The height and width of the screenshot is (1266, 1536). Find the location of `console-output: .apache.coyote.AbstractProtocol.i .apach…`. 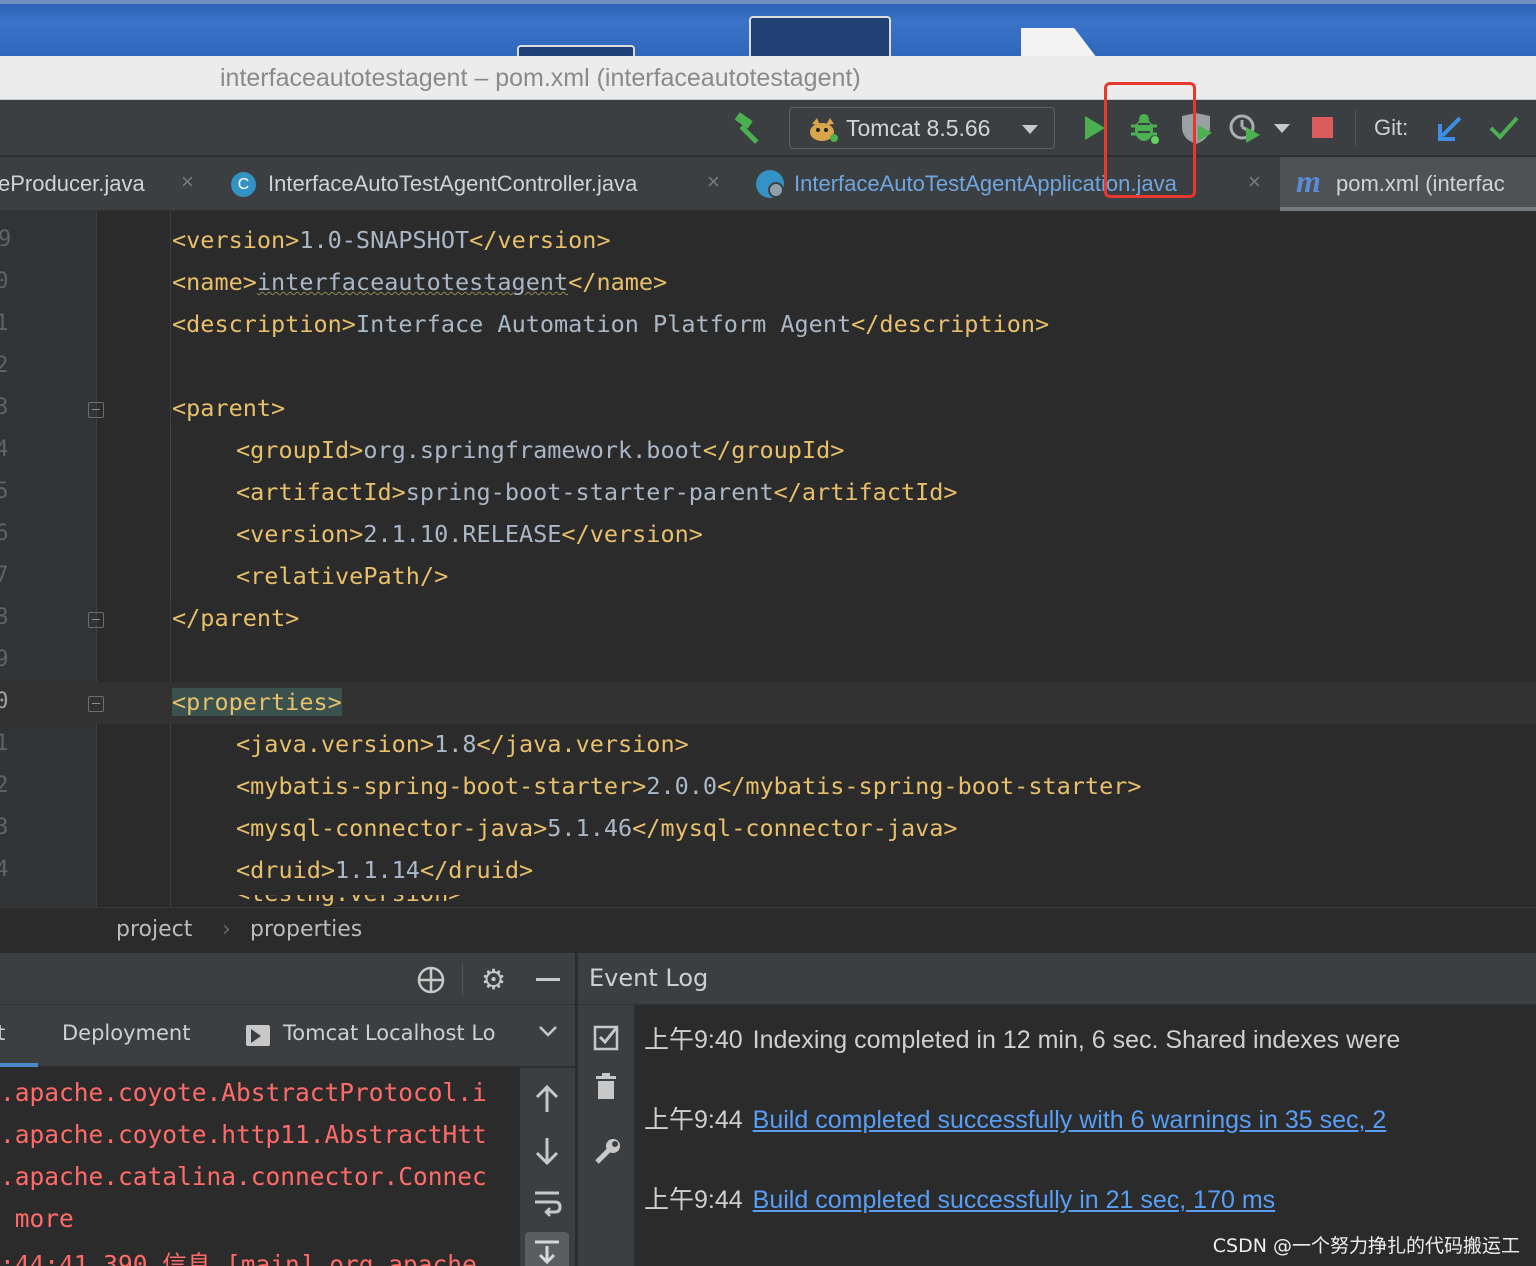

console-output: .apache.coyote.AbstractProtocol.i .apach… is located at coordinates (260, 1167).